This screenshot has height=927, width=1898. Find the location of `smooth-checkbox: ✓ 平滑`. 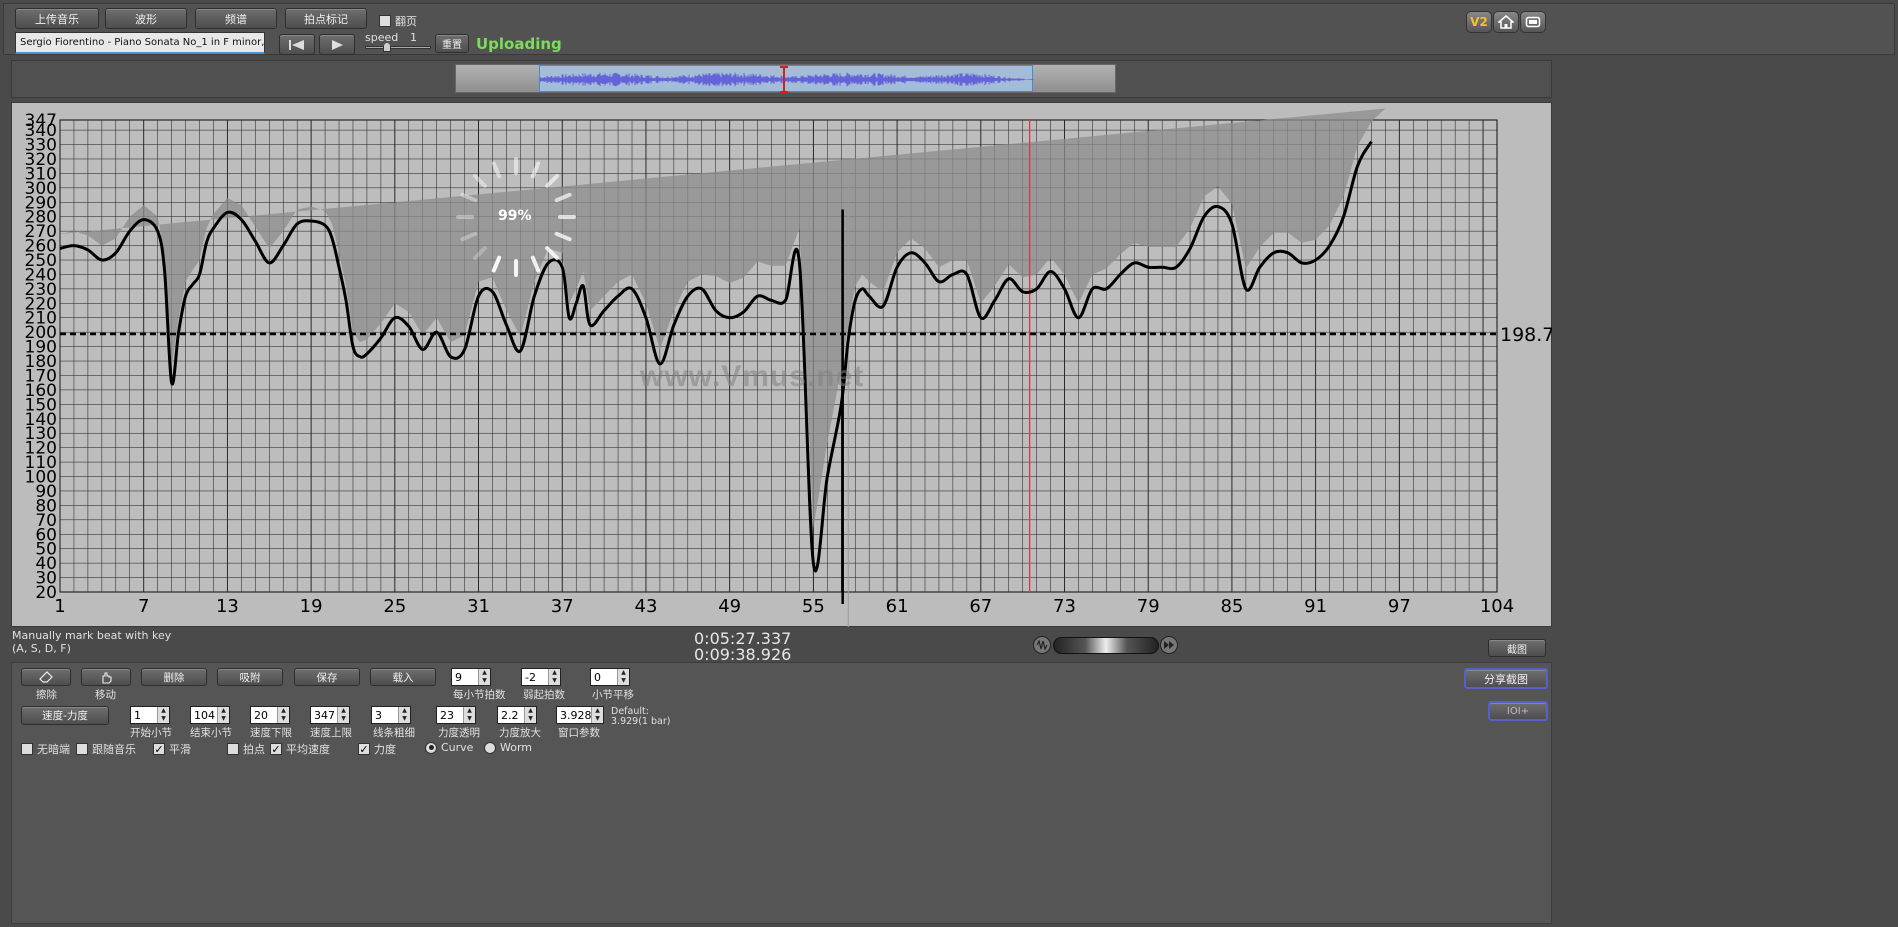

smooth-checkbox: ✓ 平滑 is located at coordinates (172, 749).